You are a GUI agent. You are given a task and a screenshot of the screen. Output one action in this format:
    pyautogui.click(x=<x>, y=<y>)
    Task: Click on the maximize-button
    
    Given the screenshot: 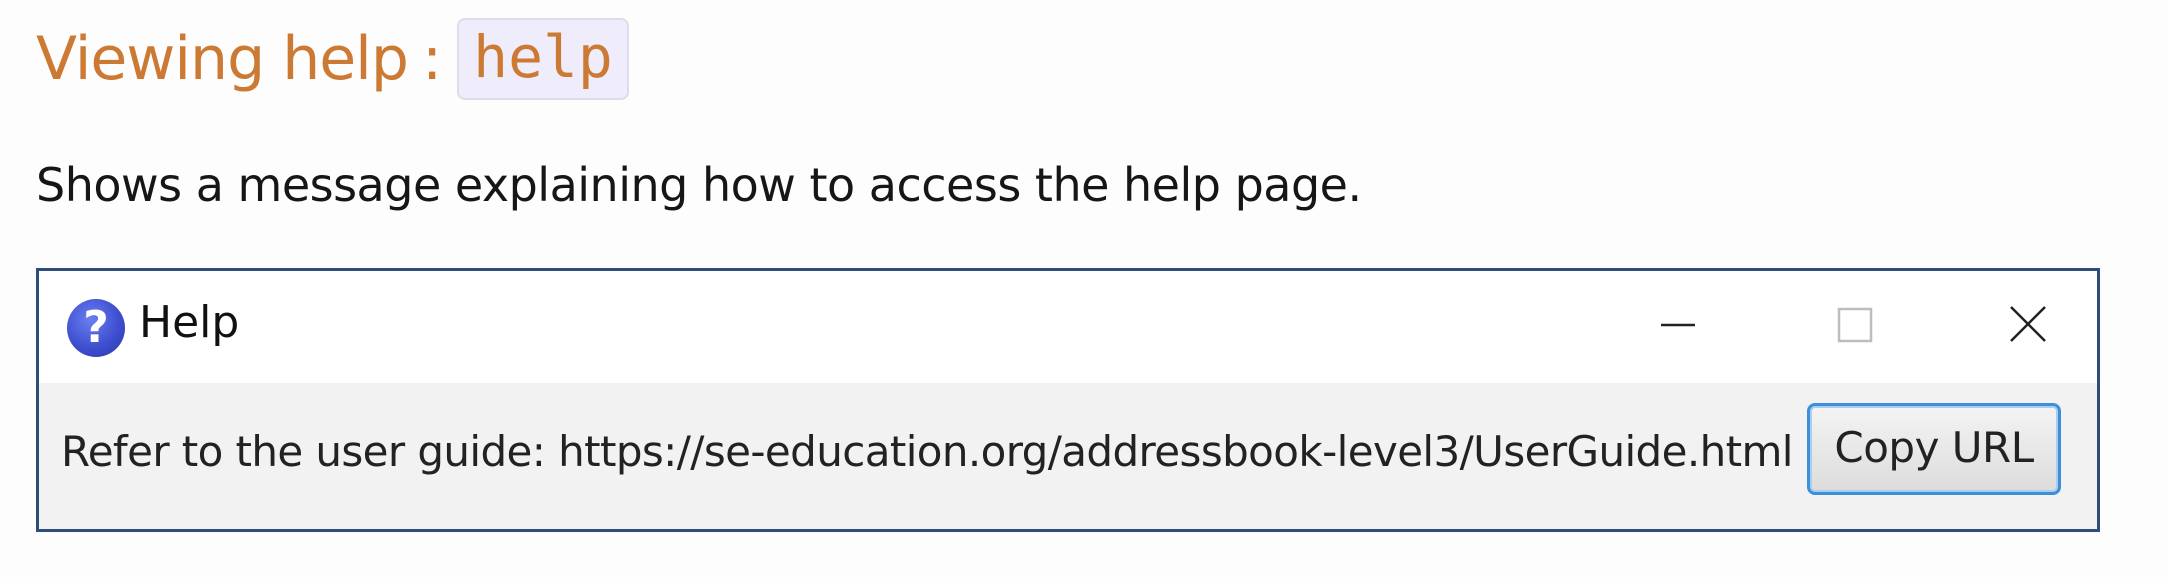 What is the action you would take?
    pyautogui.click(x=1855, y=327)
    